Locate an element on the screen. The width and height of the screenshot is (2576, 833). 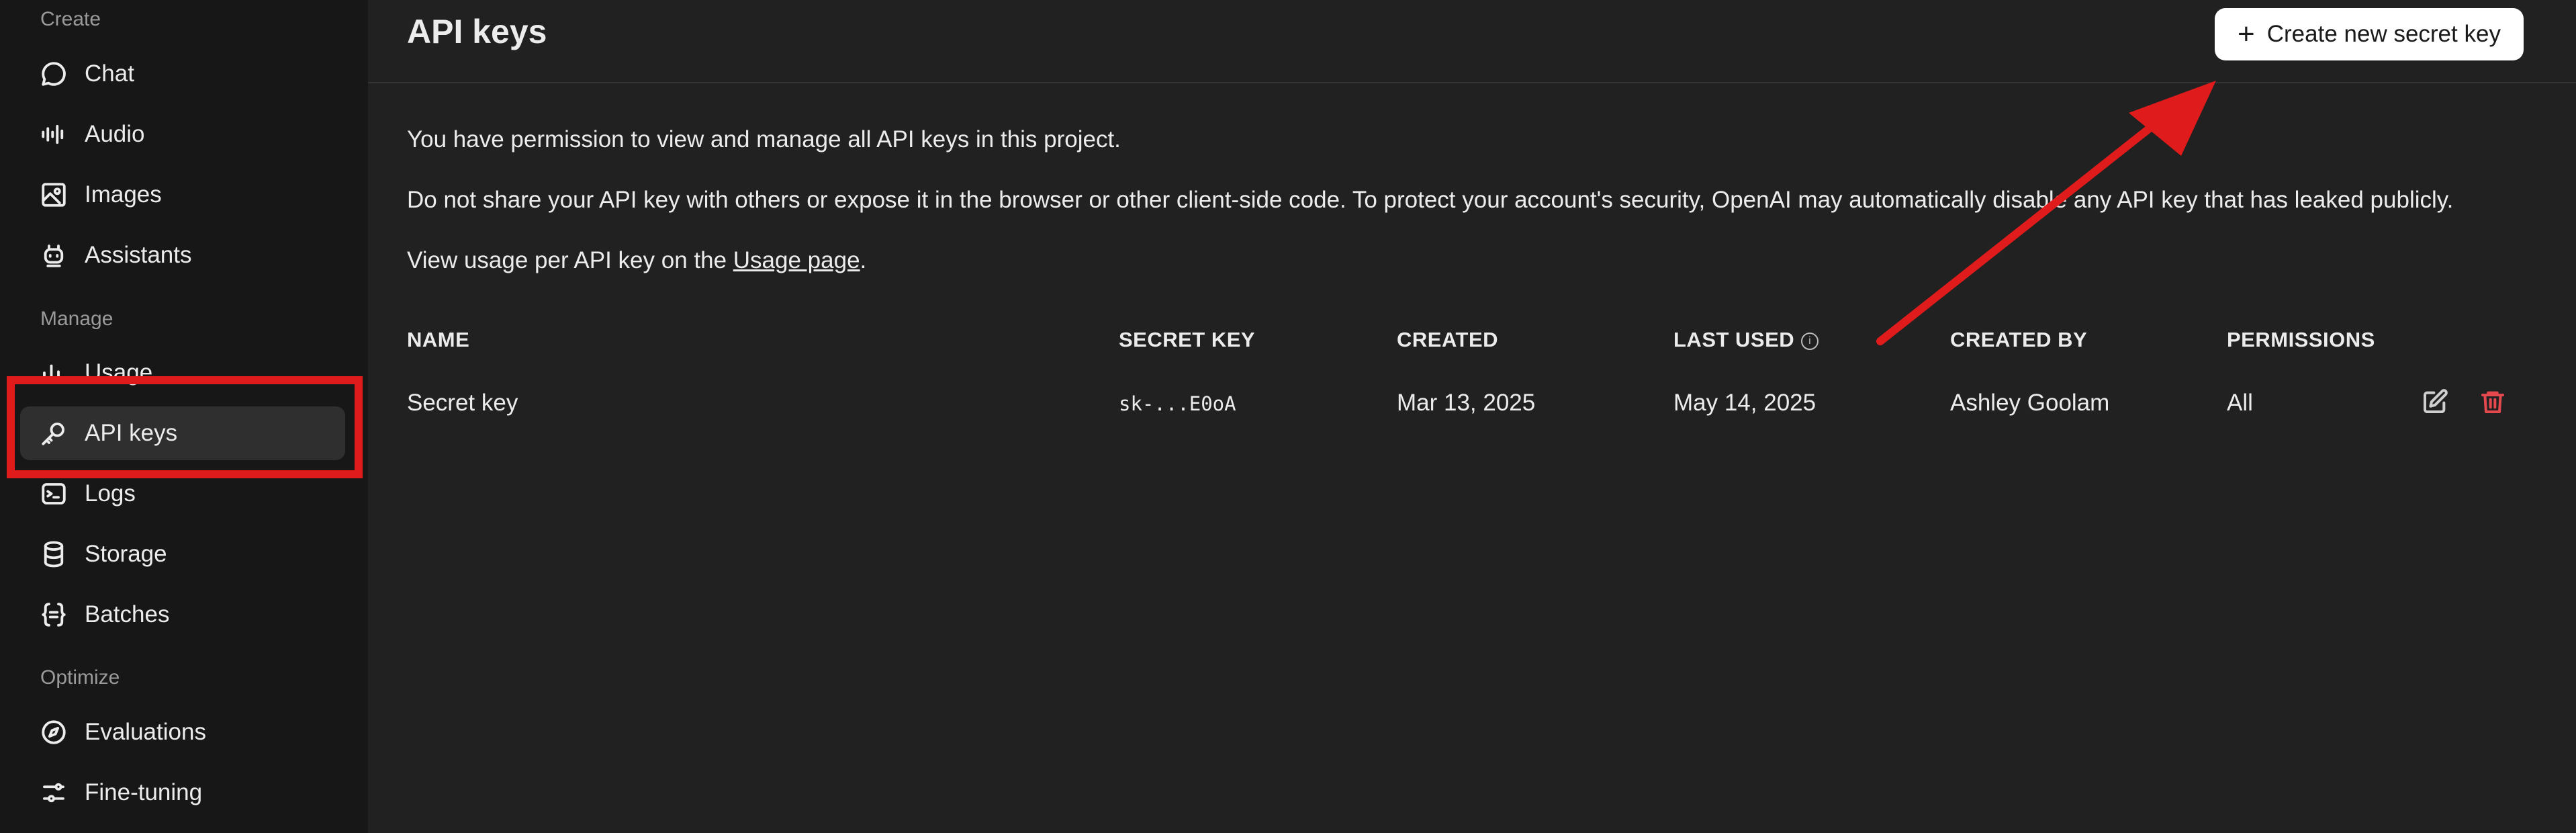
sidebar-item-label: Evaluations is located at coordinates (145, 732).